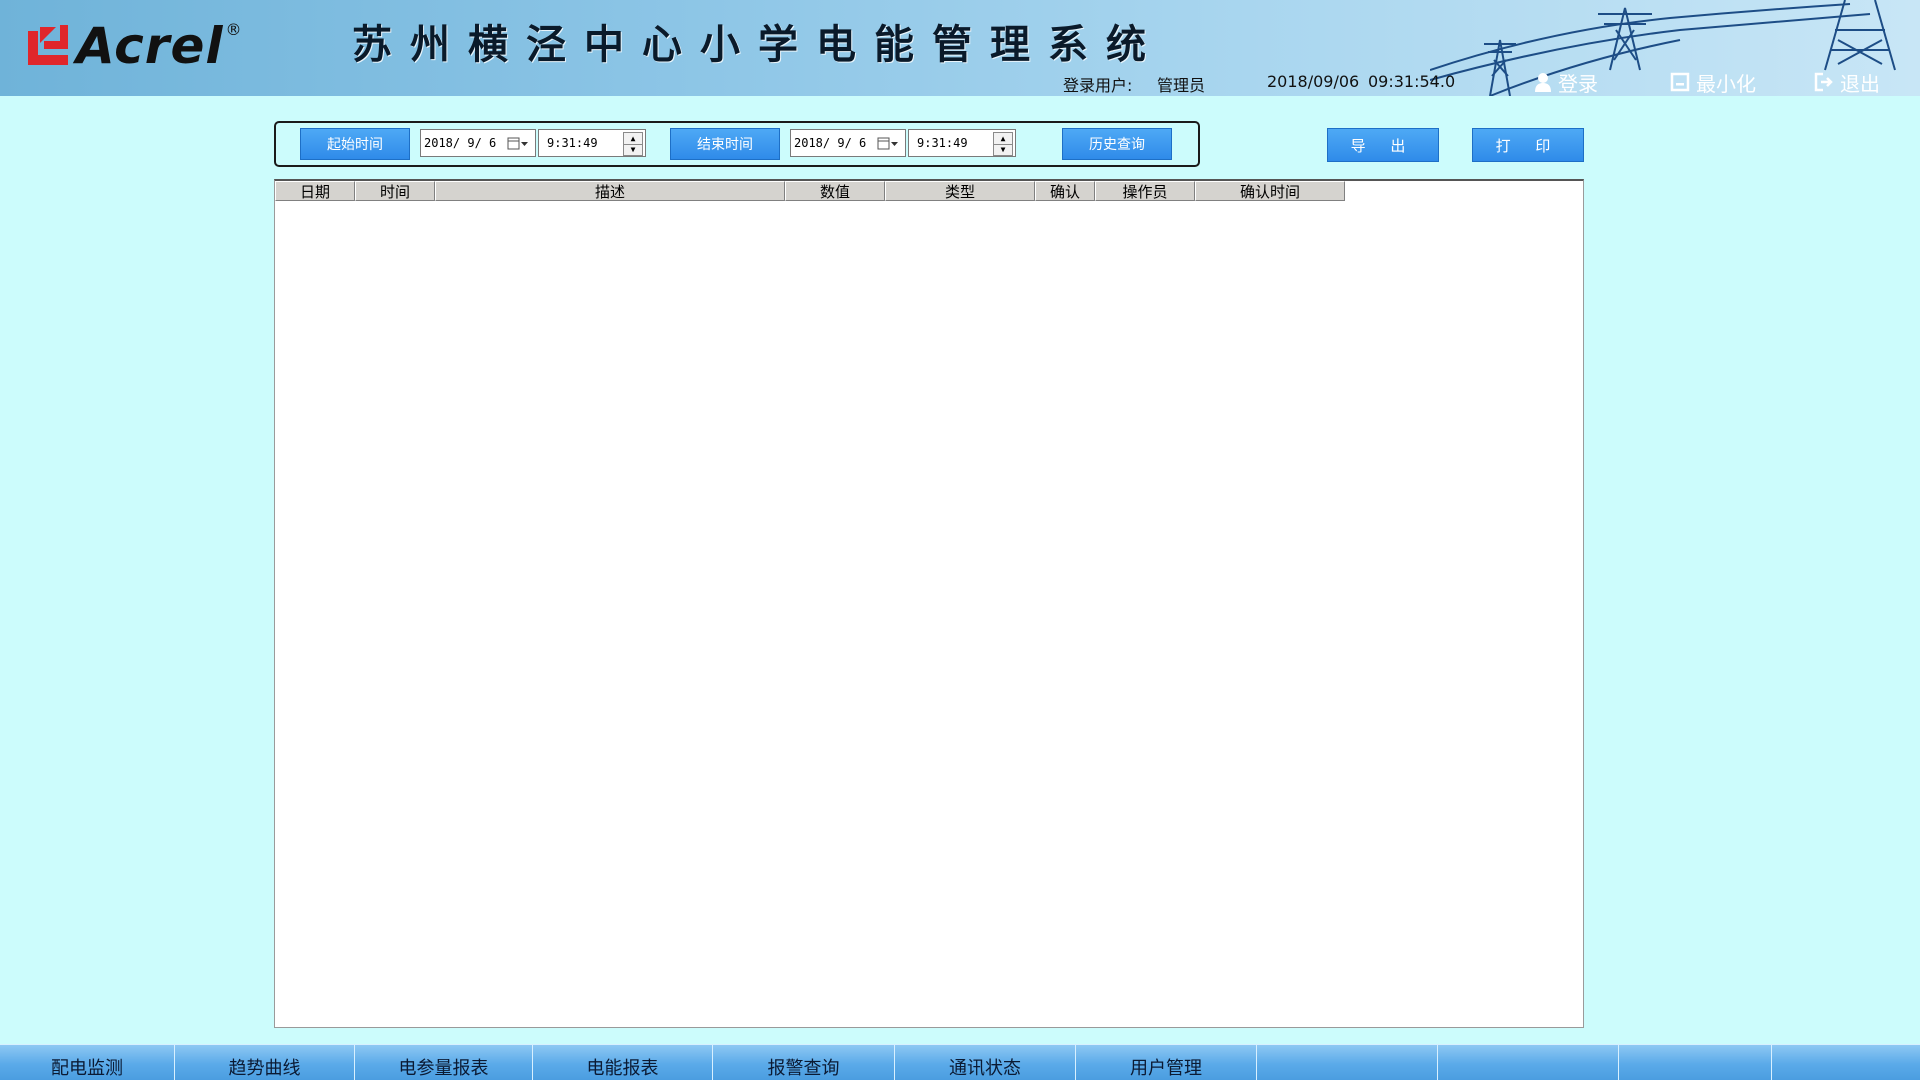  I want to click on end-date-picker: 2018/ 9/ 6, so click(848, 143).